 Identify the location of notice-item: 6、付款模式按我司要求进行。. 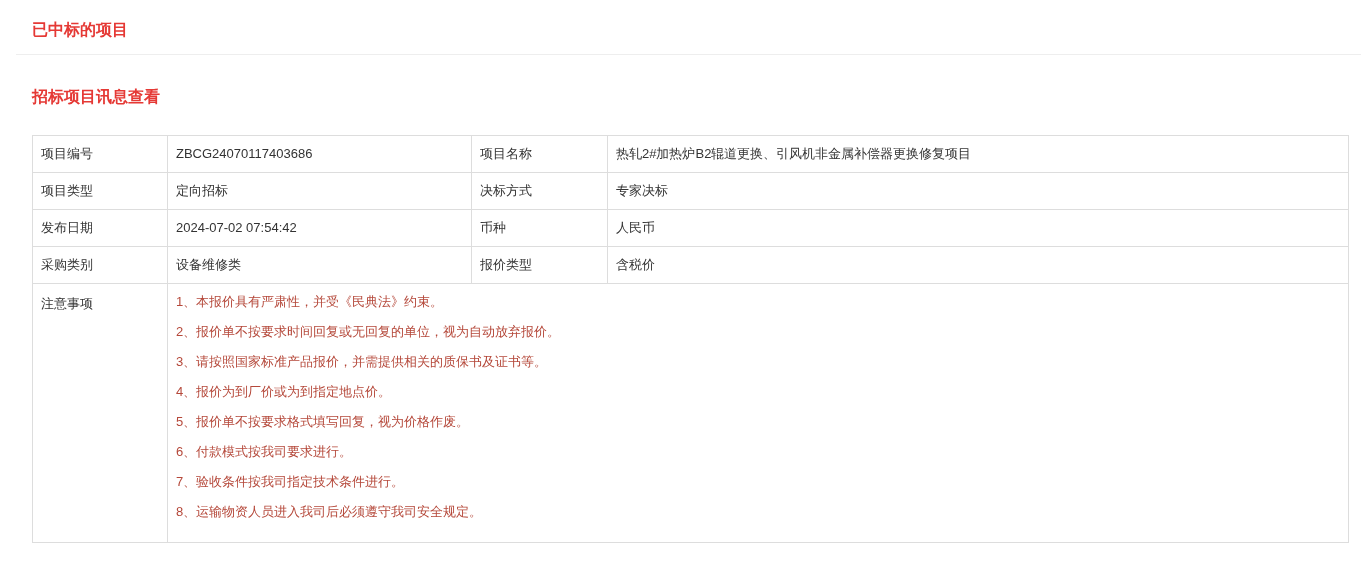
(264, 452).